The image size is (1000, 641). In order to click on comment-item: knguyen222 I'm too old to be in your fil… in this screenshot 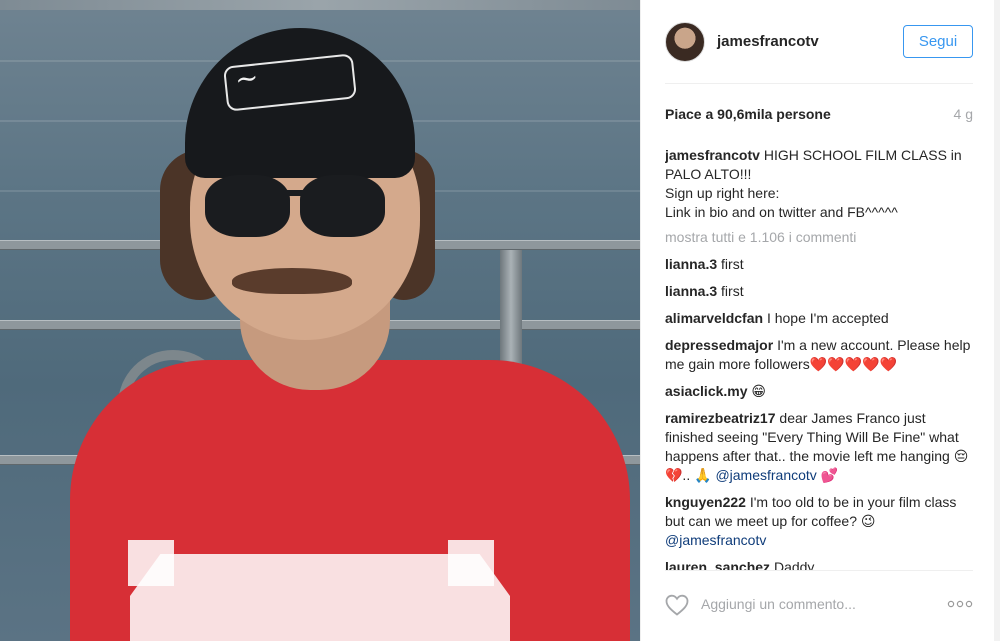, I will do `click(820, 521)`.